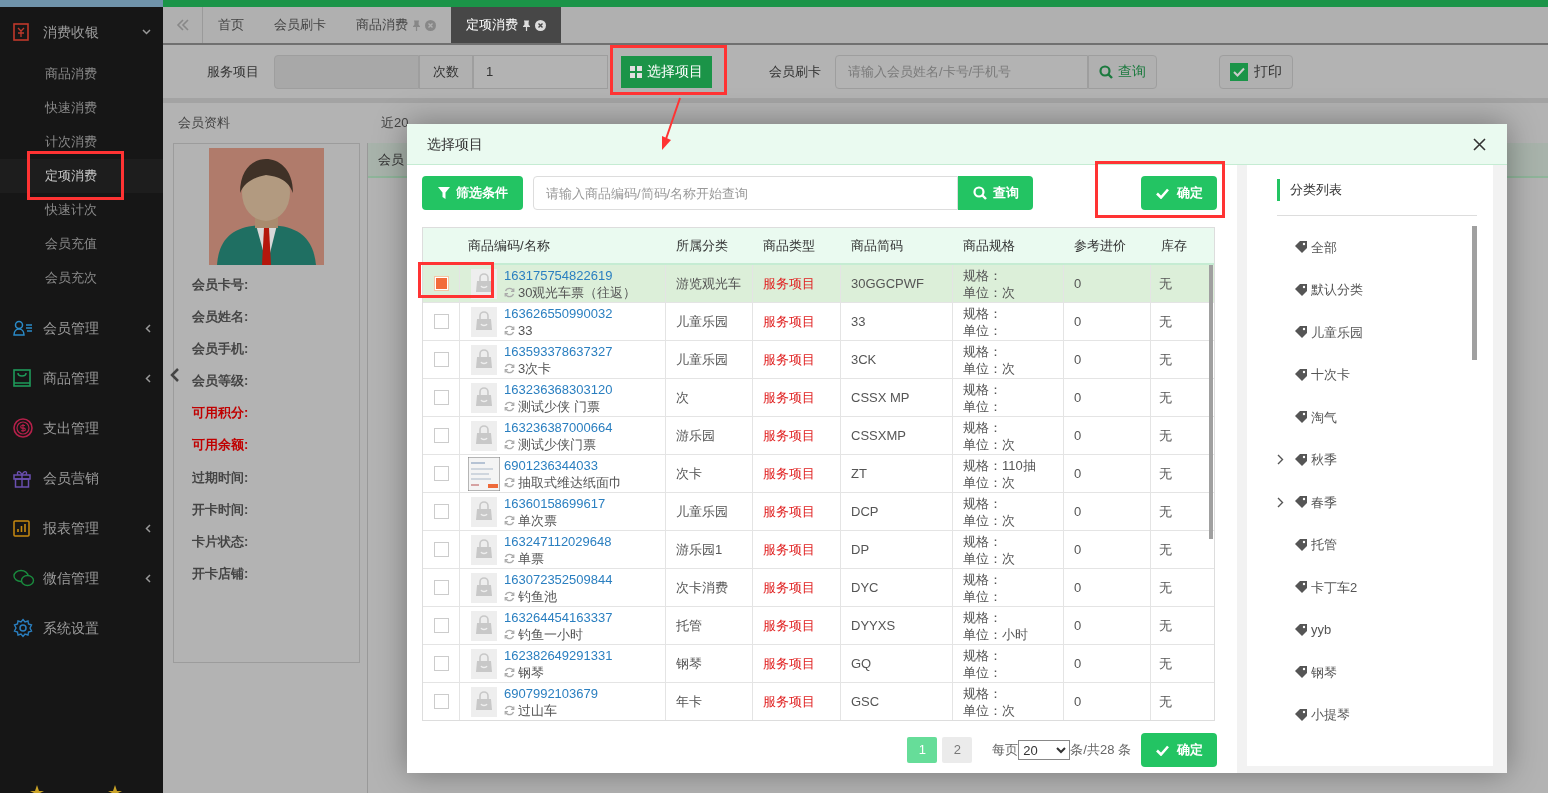  I want to click on submenu-item: 快速消费, so click(81, 108).